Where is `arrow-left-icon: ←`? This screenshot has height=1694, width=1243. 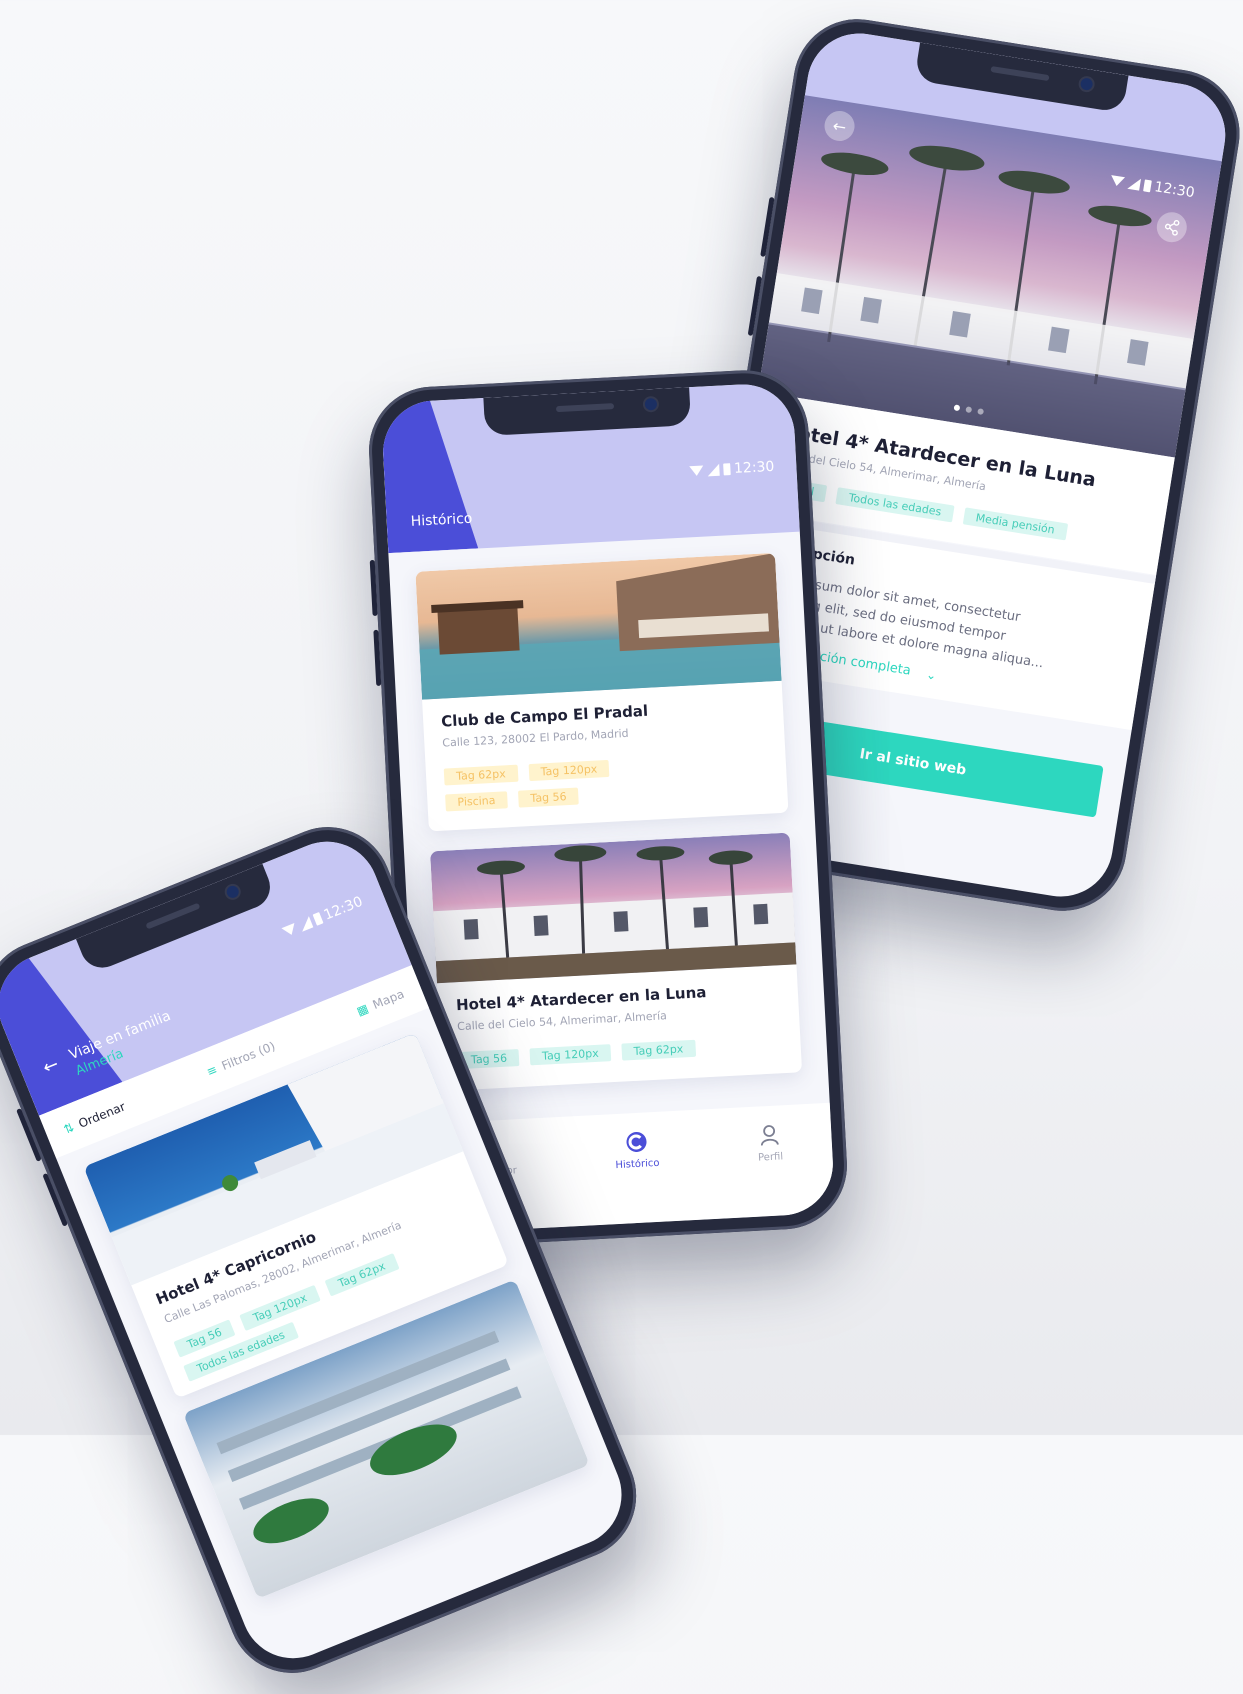 arrow-left-icon: ← is located at coordinates (839, 126).